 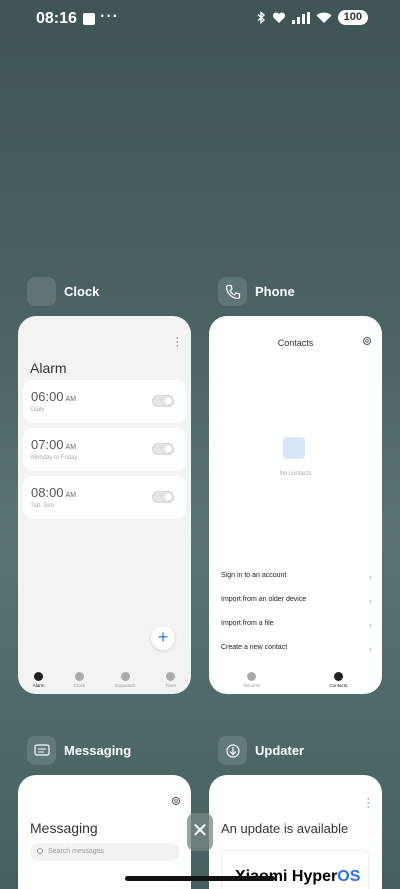 What do you see at coordinates (47, 396) in the screenshot?
I see `alarm-time: 06:00` at bounding box center [47, 396].